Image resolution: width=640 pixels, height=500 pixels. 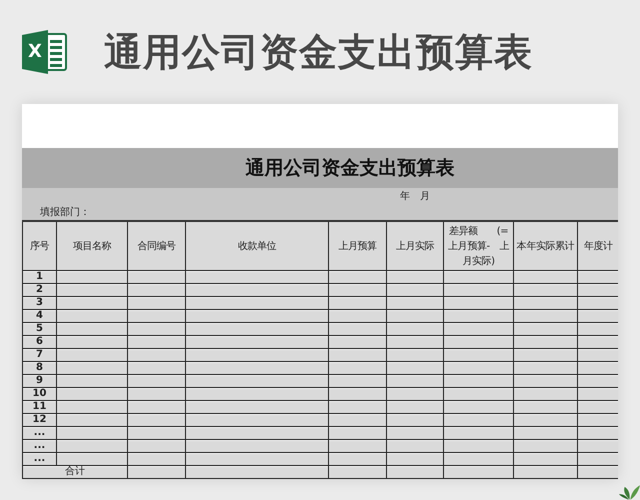 What do you see at coordinates (39, 407) in the screenshot?
I see `row-number-cell: 11` at bounding box center [39, 407].